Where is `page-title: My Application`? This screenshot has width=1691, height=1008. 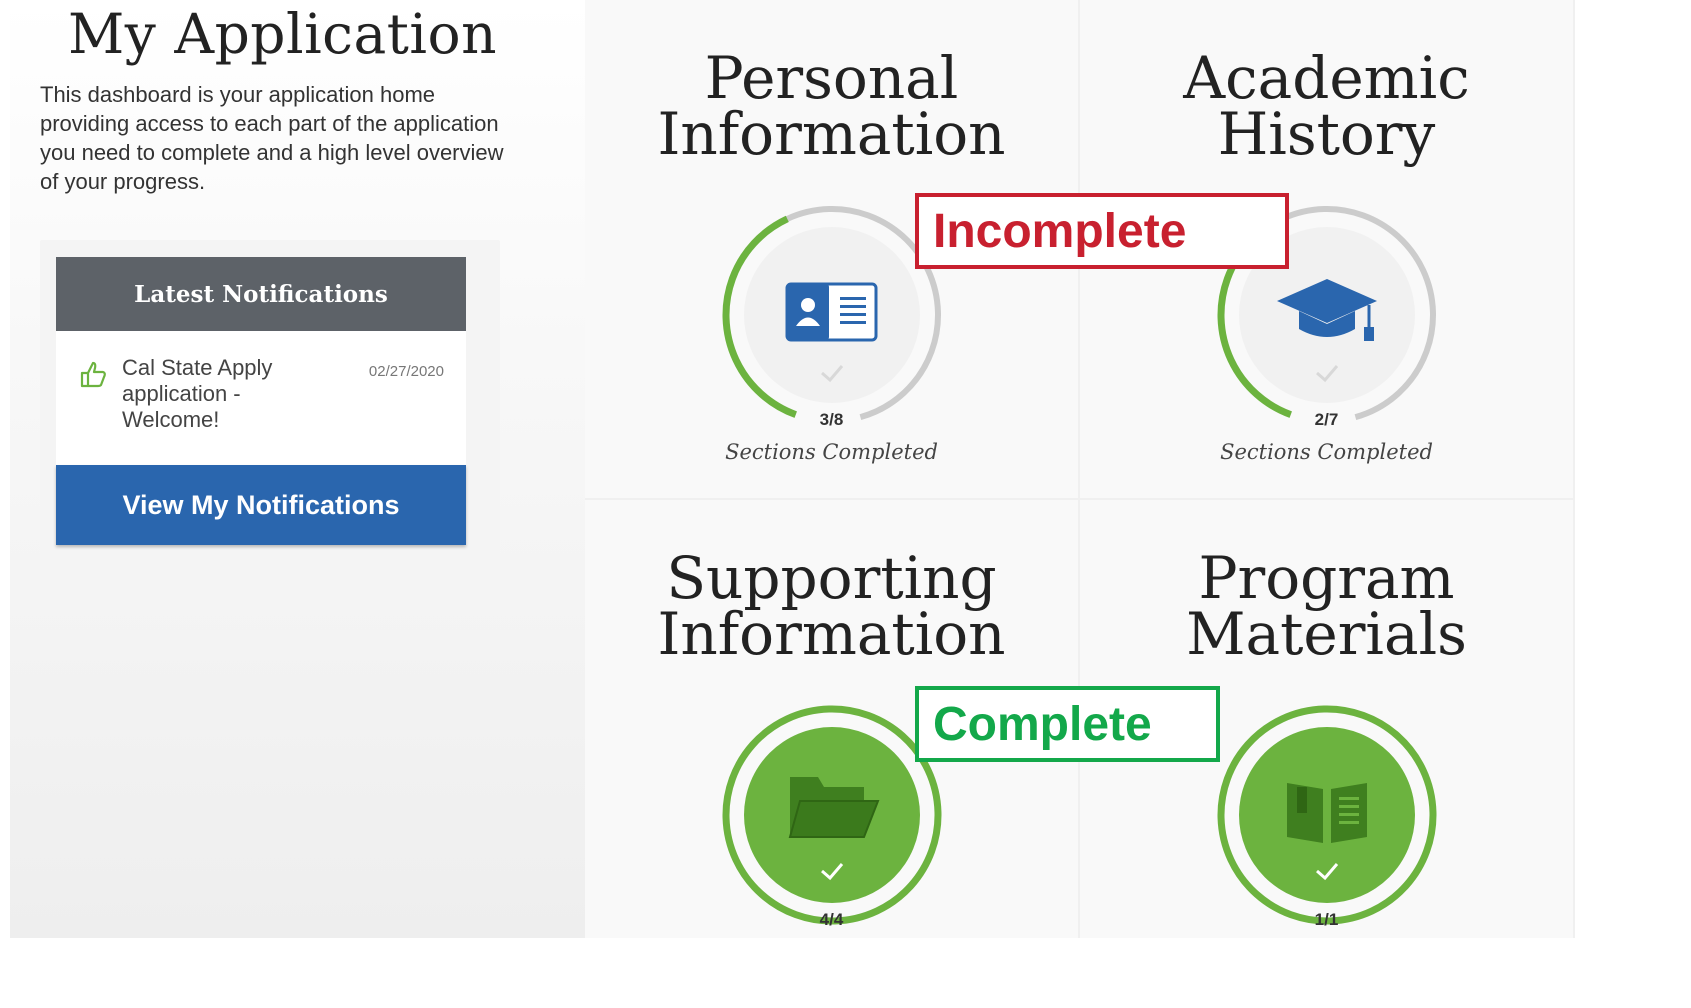 page-title: My Application is located at coordinates (282, 34).